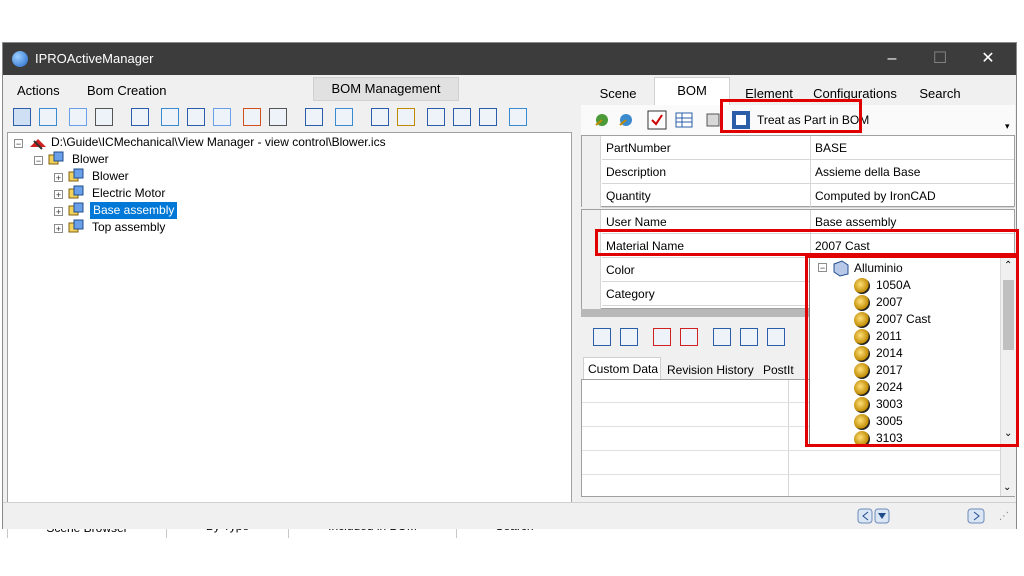 Image resolution: width=1024 pixels, height=576 pixels. I want to click on check-list-icon, so click(657, 120).